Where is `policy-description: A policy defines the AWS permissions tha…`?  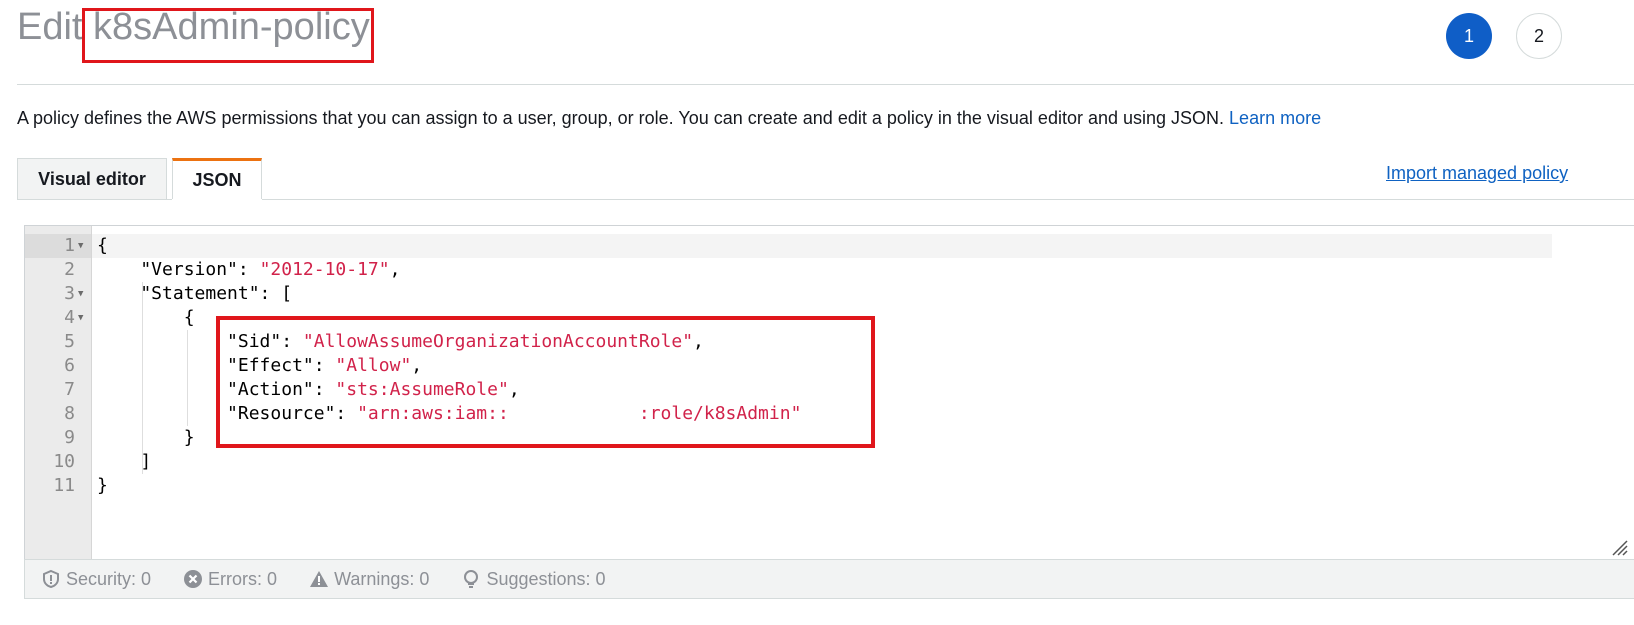 policy-description: A policy defines the AWS permissions tha… is located at coordinates (669, 118).